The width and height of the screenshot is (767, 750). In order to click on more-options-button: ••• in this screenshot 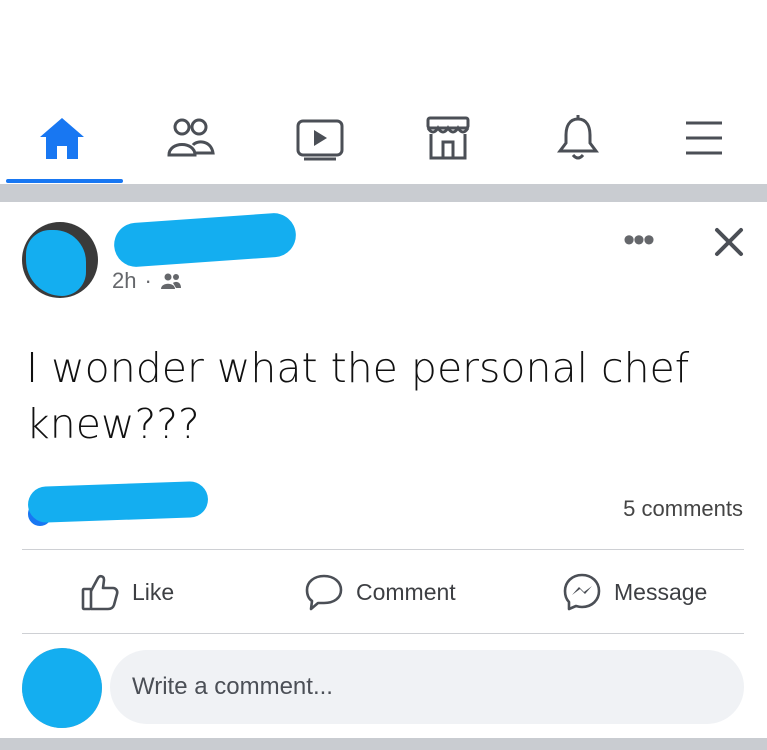, I will do `click(638, 240)`.